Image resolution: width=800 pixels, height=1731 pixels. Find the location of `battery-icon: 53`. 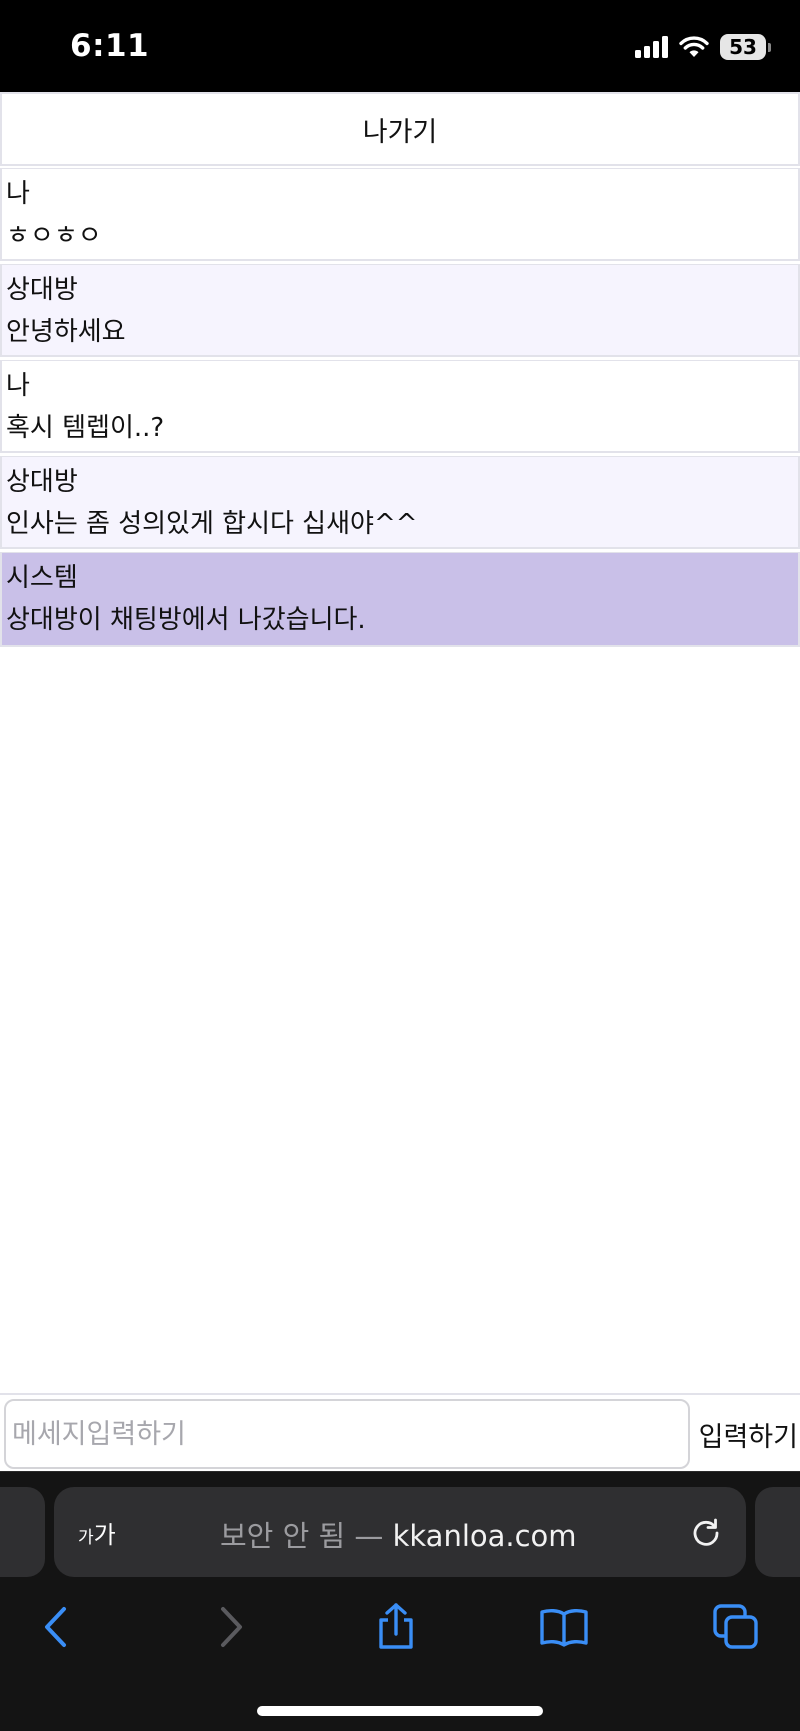

battery-icon: 53 is located at coordinates (745, 47).